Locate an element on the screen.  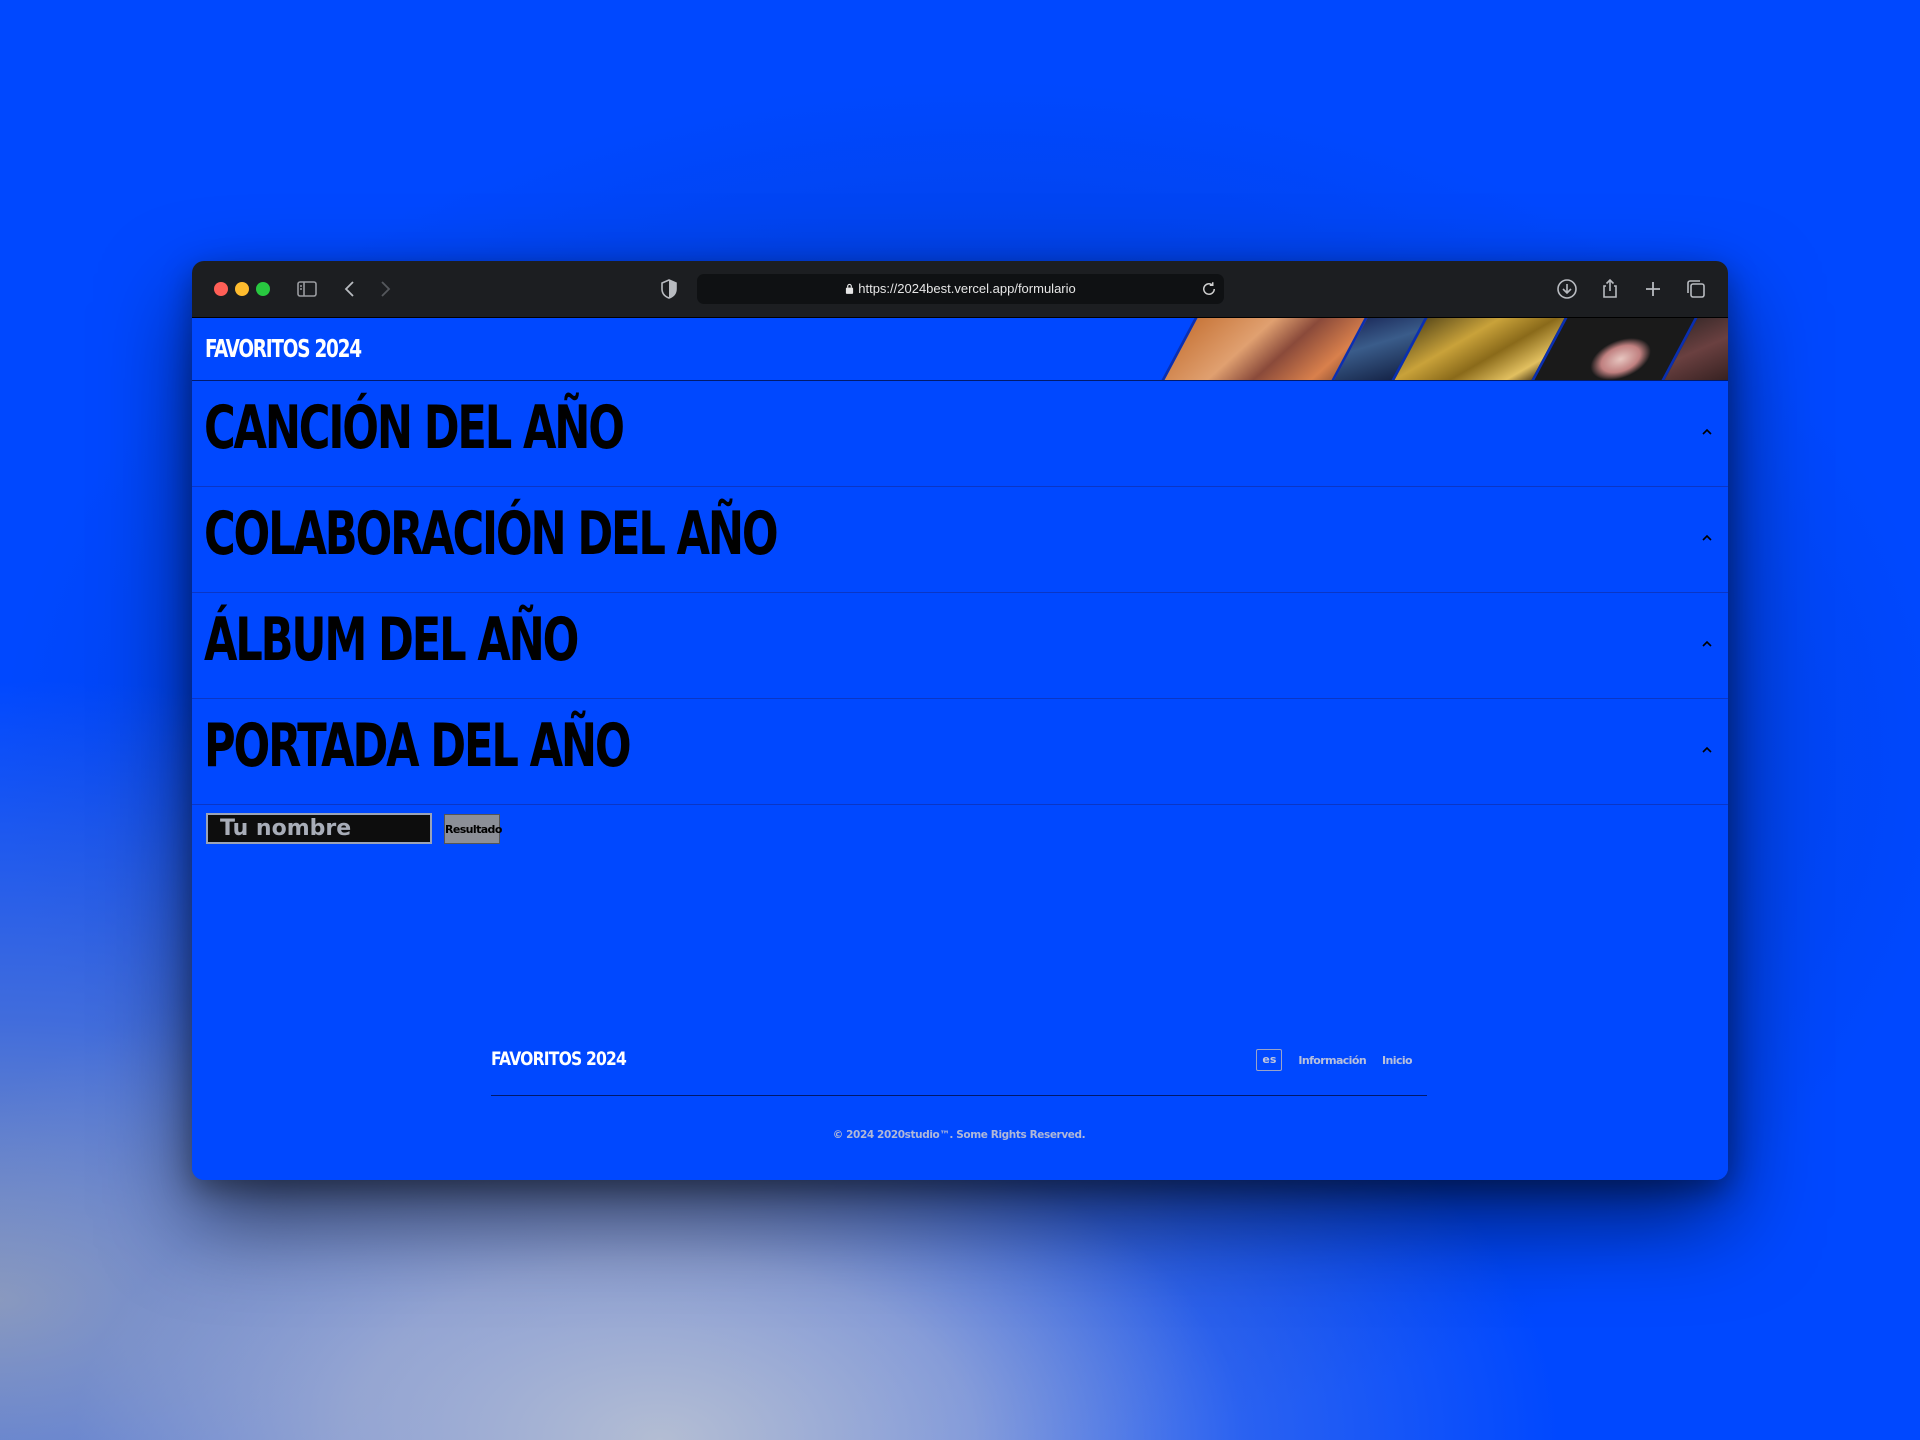
zoom-window-button is located at coordinates (263, 289).